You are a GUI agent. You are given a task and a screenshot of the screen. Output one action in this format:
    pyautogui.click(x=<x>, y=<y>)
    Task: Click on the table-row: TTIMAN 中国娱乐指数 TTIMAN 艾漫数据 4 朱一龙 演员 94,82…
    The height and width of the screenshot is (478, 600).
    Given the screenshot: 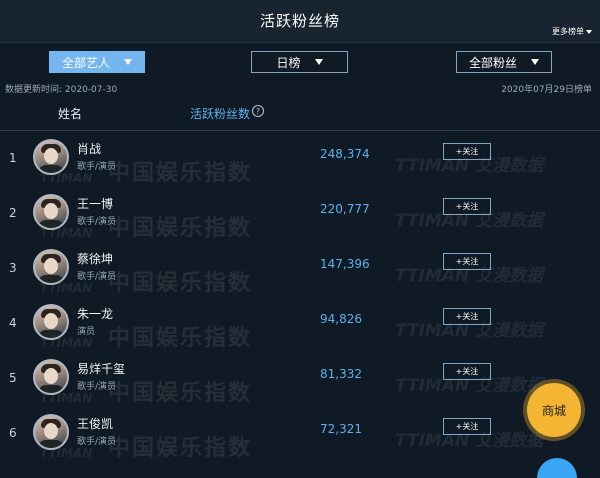 What is the action you would take?
    pyautogui.click(x=300, y=323)
    